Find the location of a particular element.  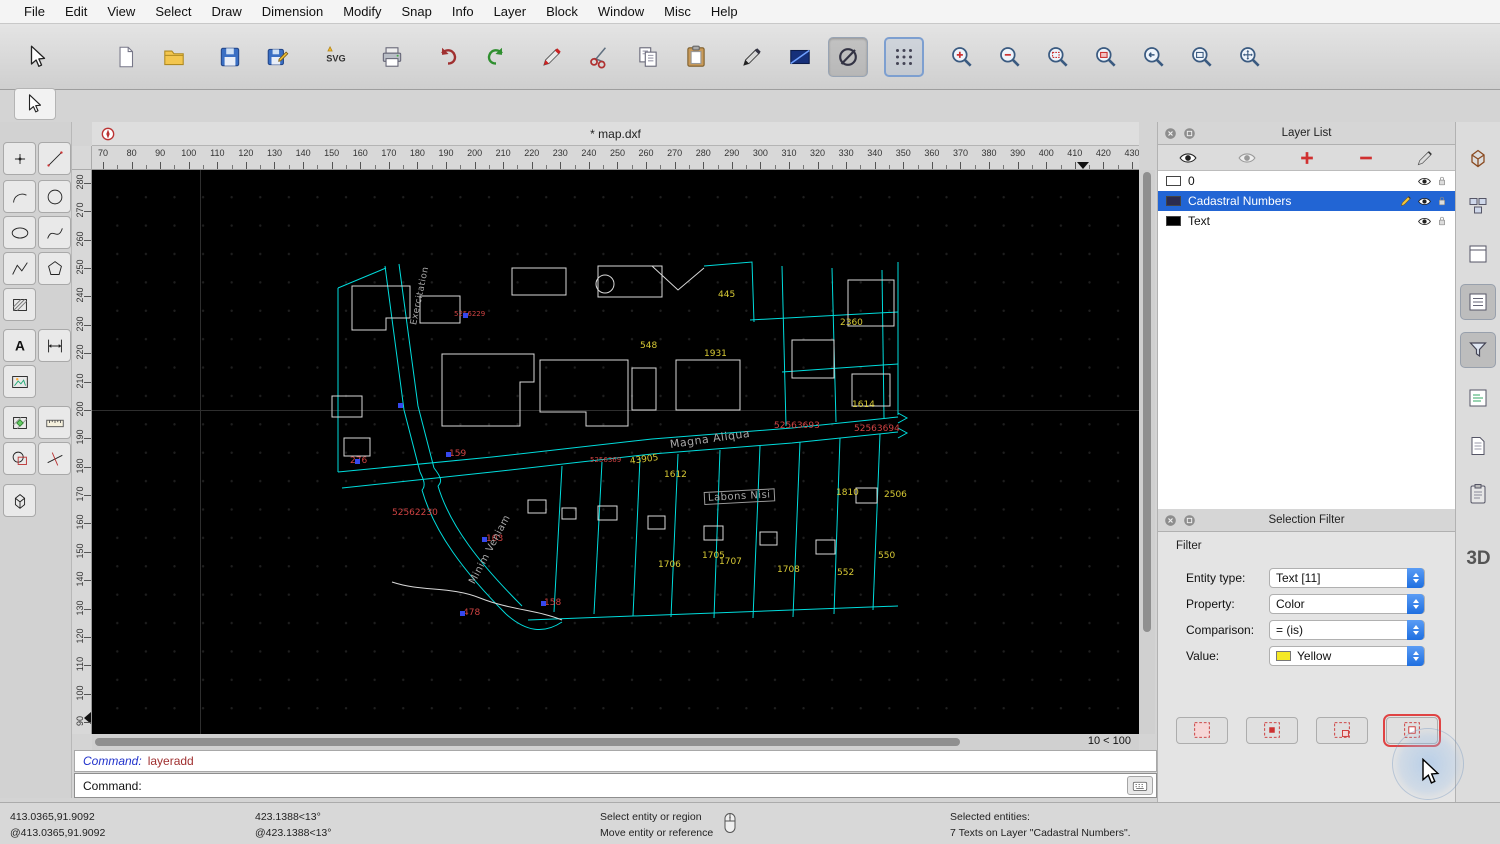

layer-detach-panel-button is located at coordinates (1189, 133).